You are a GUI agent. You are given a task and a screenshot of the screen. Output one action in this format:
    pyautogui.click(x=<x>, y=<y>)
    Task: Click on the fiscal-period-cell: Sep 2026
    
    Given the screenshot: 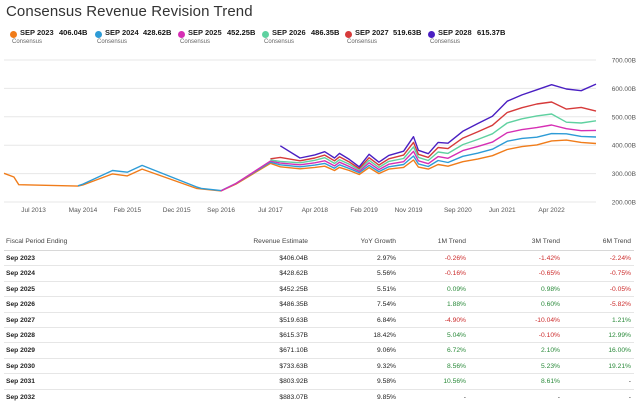 What is the action you would take?
    pyautogui.click(x=20, y=305)
    